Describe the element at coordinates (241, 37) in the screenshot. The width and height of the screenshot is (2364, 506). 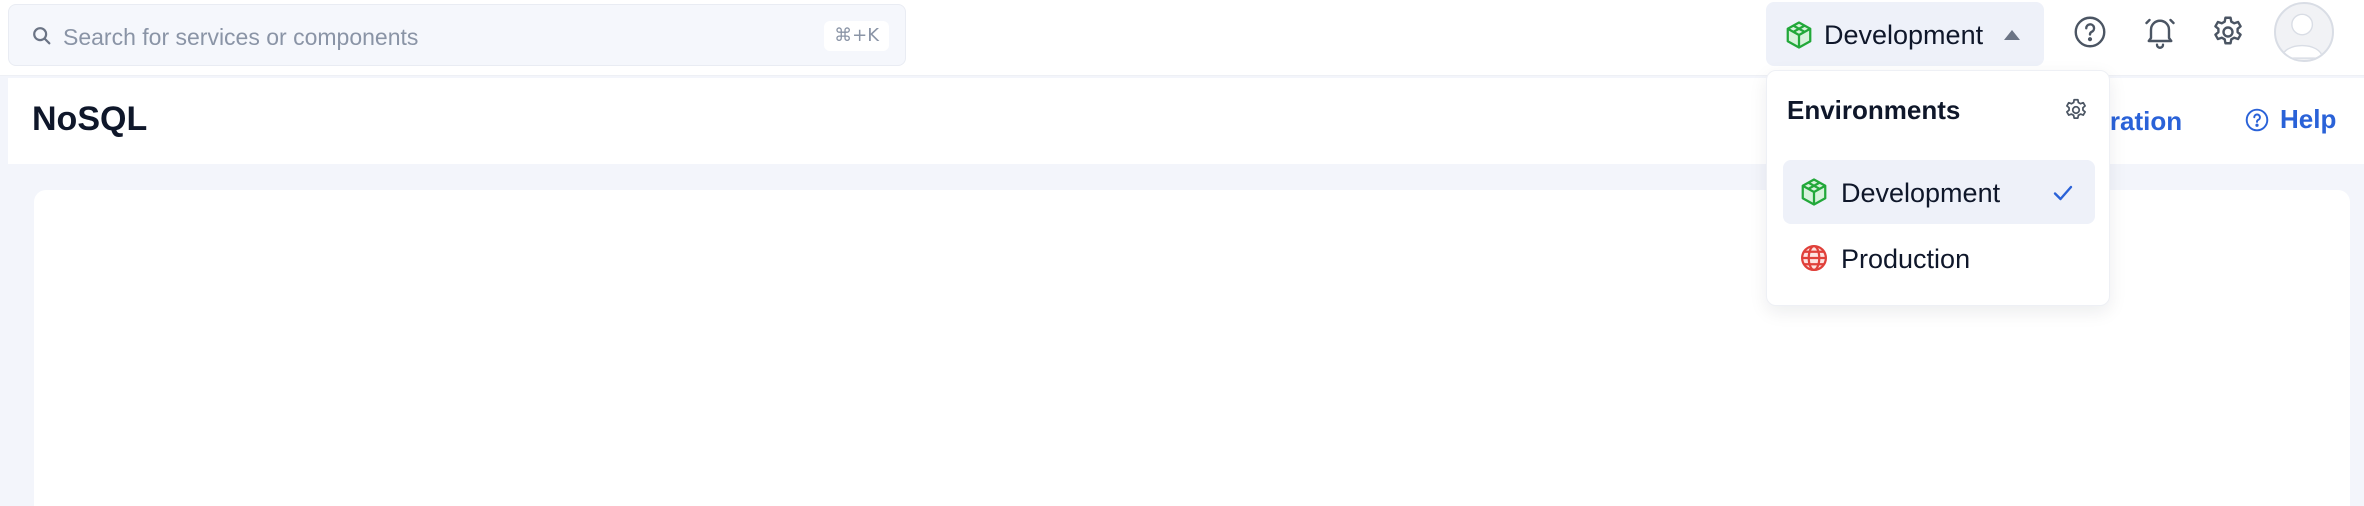
I see `search-placeholder: Search for services or components` at that location.